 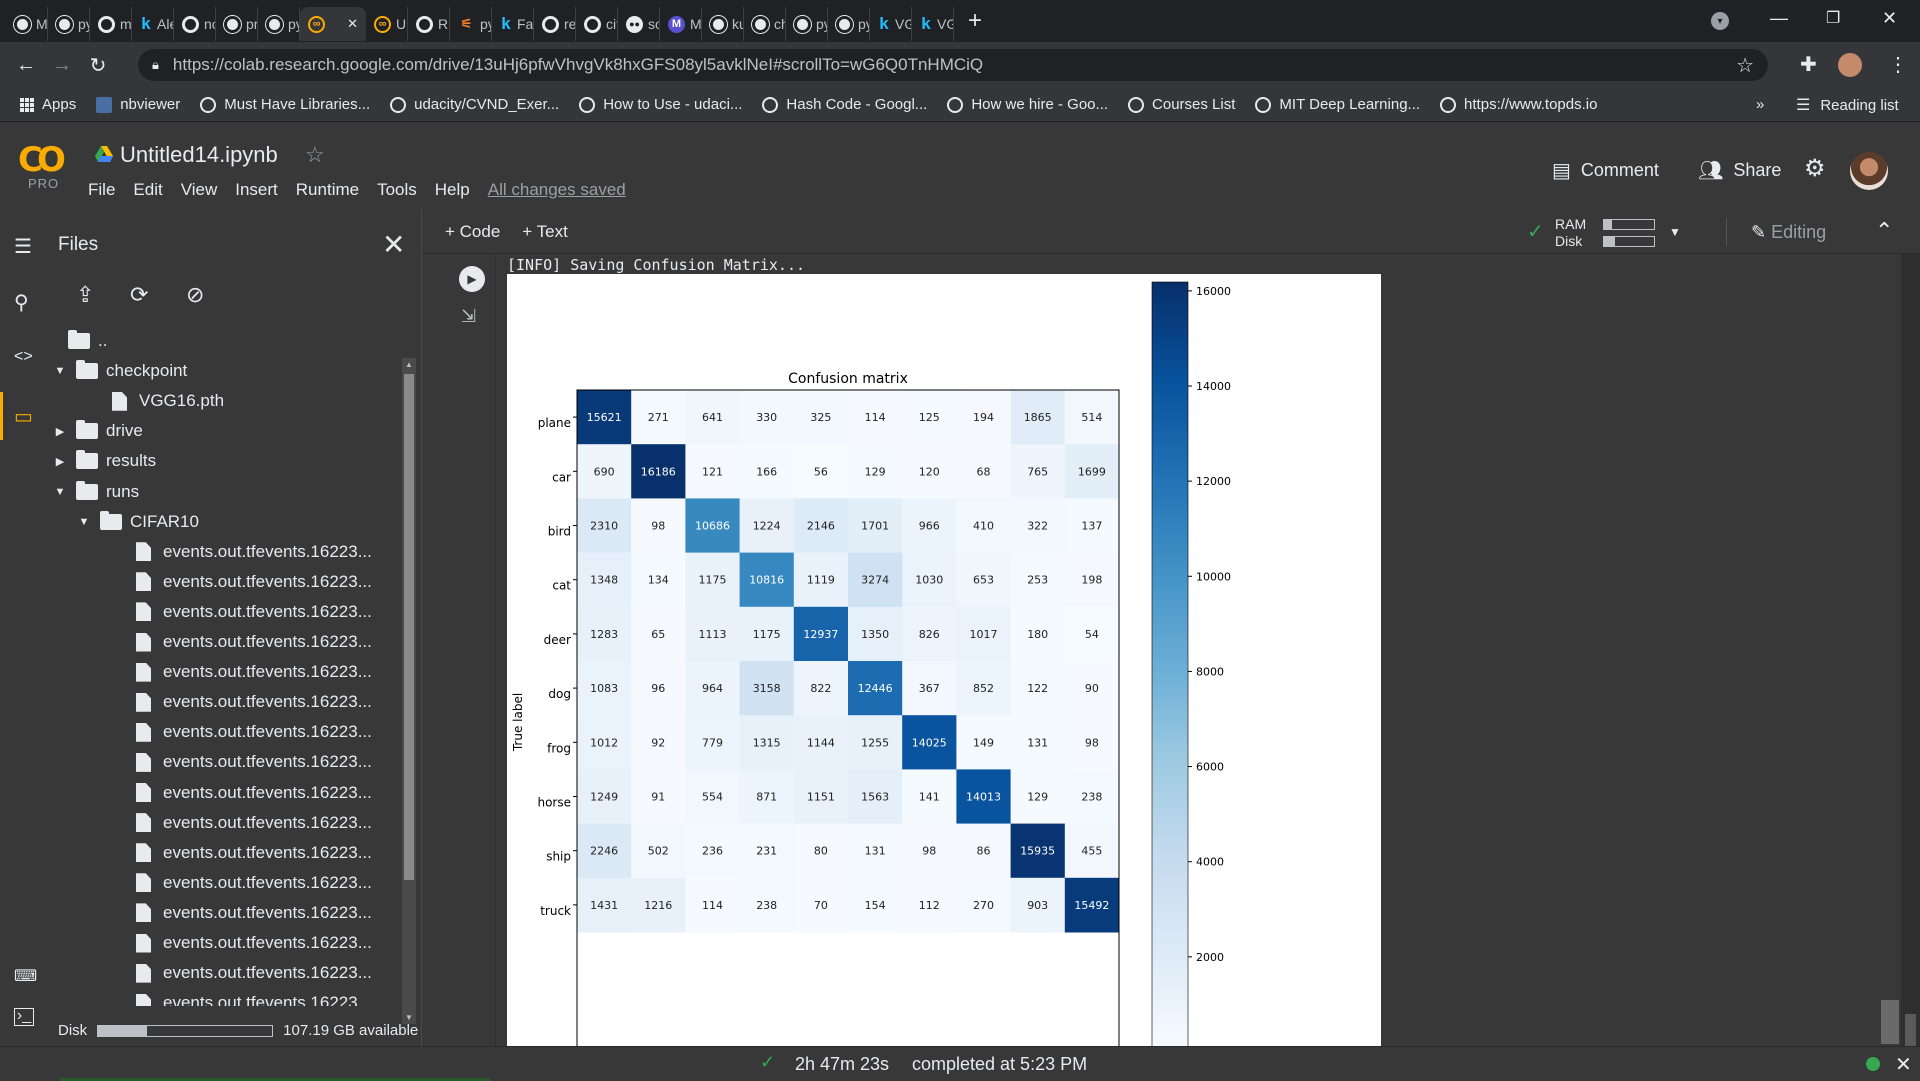 What do you see at coordinates (1181, 104) in the screenshot?
I see `bookmark-item: Courses List` at bounding box center [1181, 104].